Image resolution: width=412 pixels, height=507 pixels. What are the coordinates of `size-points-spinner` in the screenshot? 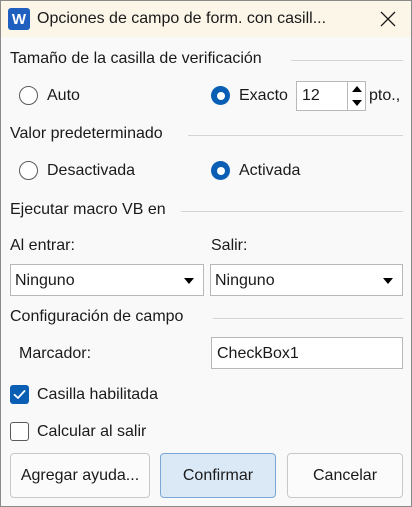 It's located at (357, 96).